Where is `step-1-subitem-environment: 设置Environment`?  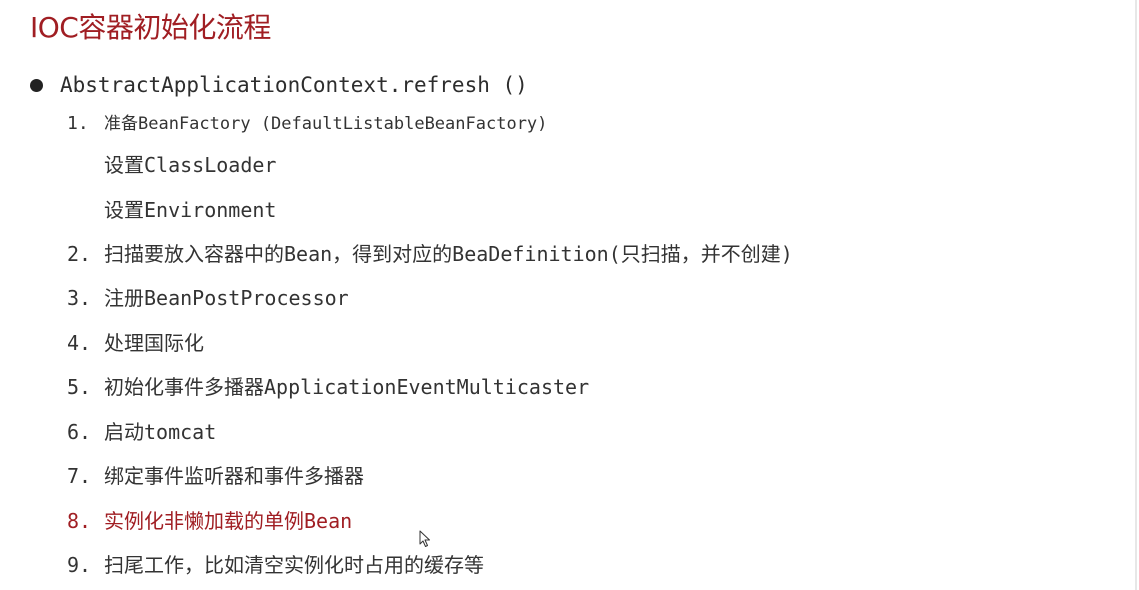 step-1-subitem-environment: 设置Environment is located at coordinates (190, 210).